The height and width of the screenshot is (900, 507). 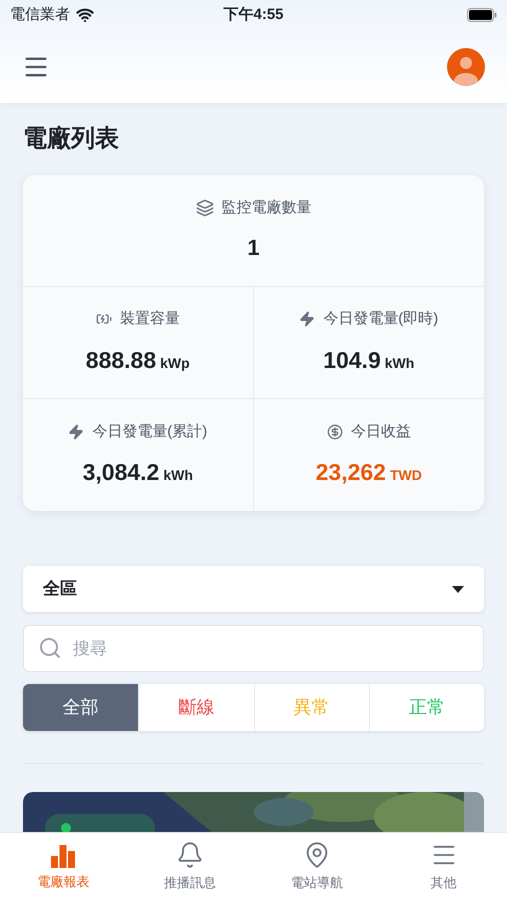 I want to click on stat-value: 1, so click(x=253, y=248).